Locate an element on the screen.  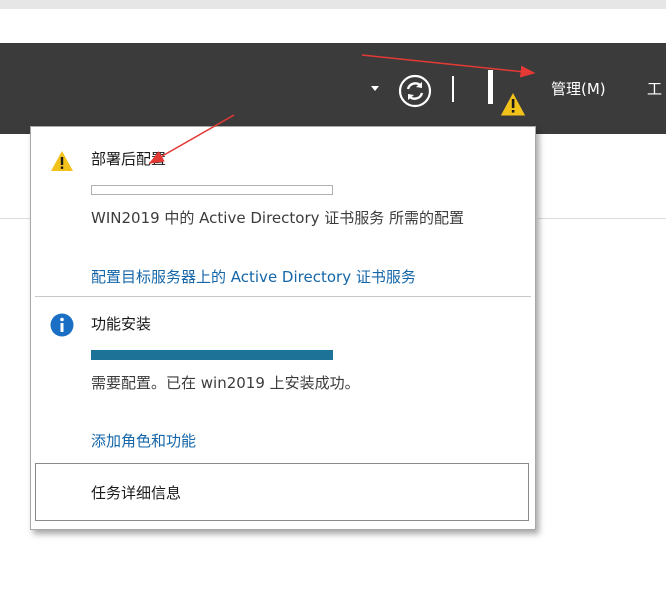
manage-menu: 管理(M) is located at coordinates (578, 89).